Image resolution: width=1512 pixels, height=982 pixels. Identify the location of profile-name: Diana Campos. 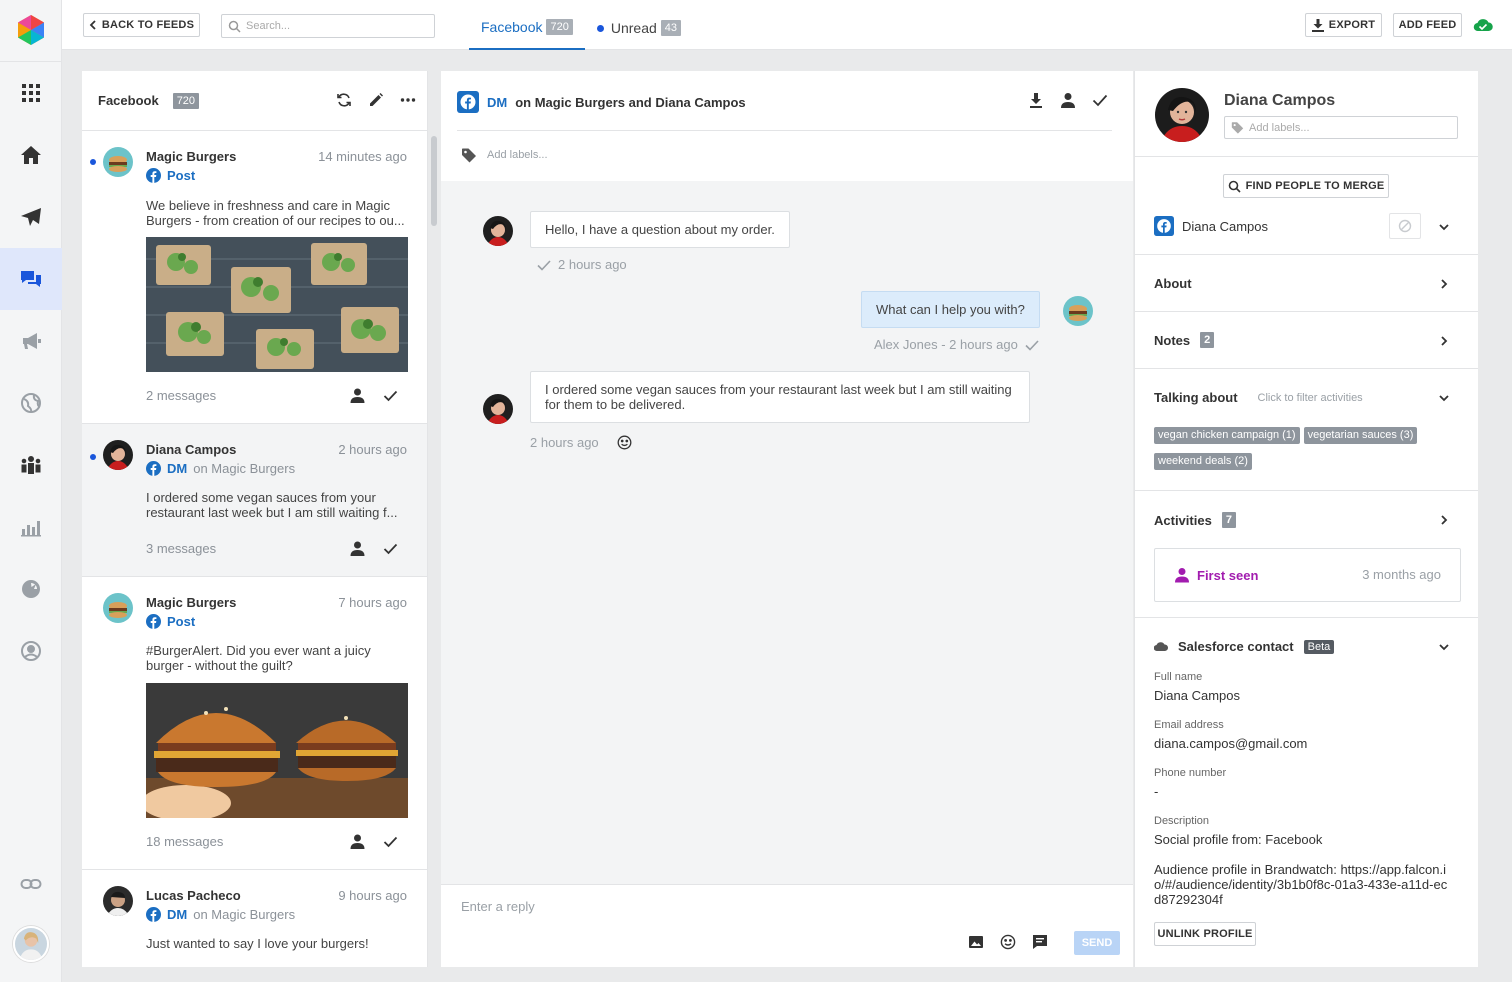
(1280, 100).